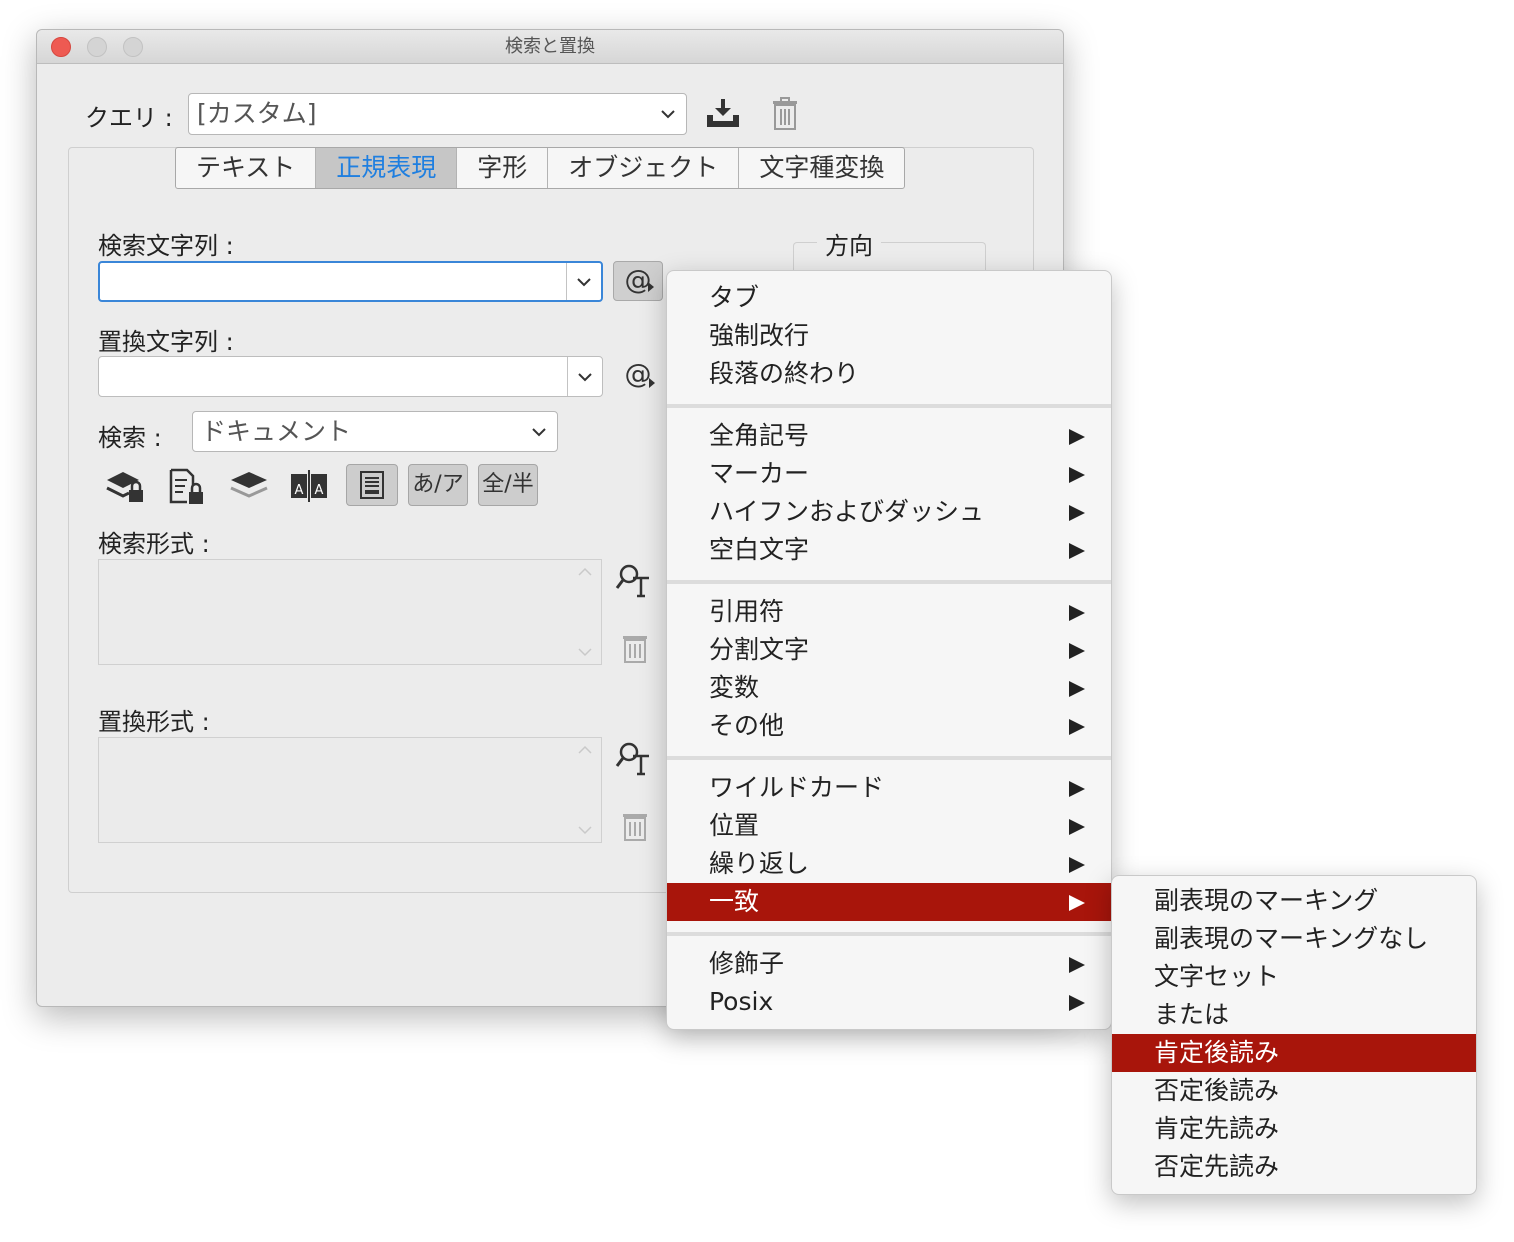 The width and height of the screenshot is (1514, 1242). Describe the element at coordinates (889, 336) in the screenshot. I see `menu-item-forced-line-break: 強制改行` at that location.